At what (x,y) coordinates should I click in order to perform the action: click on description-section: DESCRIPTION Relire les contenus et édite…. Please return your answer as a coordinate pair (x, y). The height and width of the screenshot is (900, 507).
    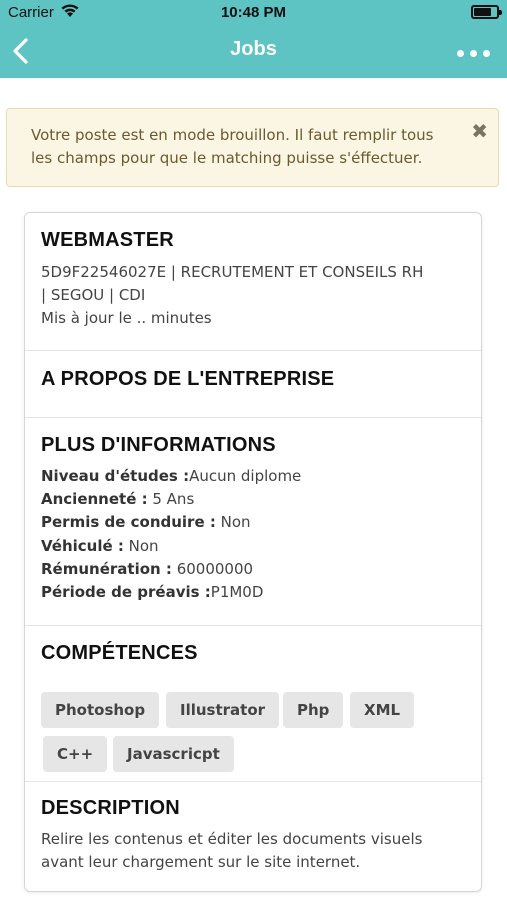
    Looking at the image, I should click on (253, 836).